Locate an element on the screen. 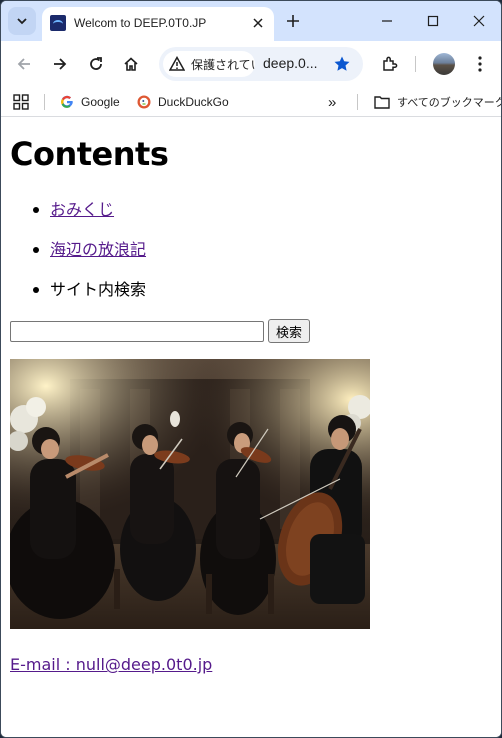 The image size is (502, 738). duckduckgo-icon is located at coordinates (144, 102).